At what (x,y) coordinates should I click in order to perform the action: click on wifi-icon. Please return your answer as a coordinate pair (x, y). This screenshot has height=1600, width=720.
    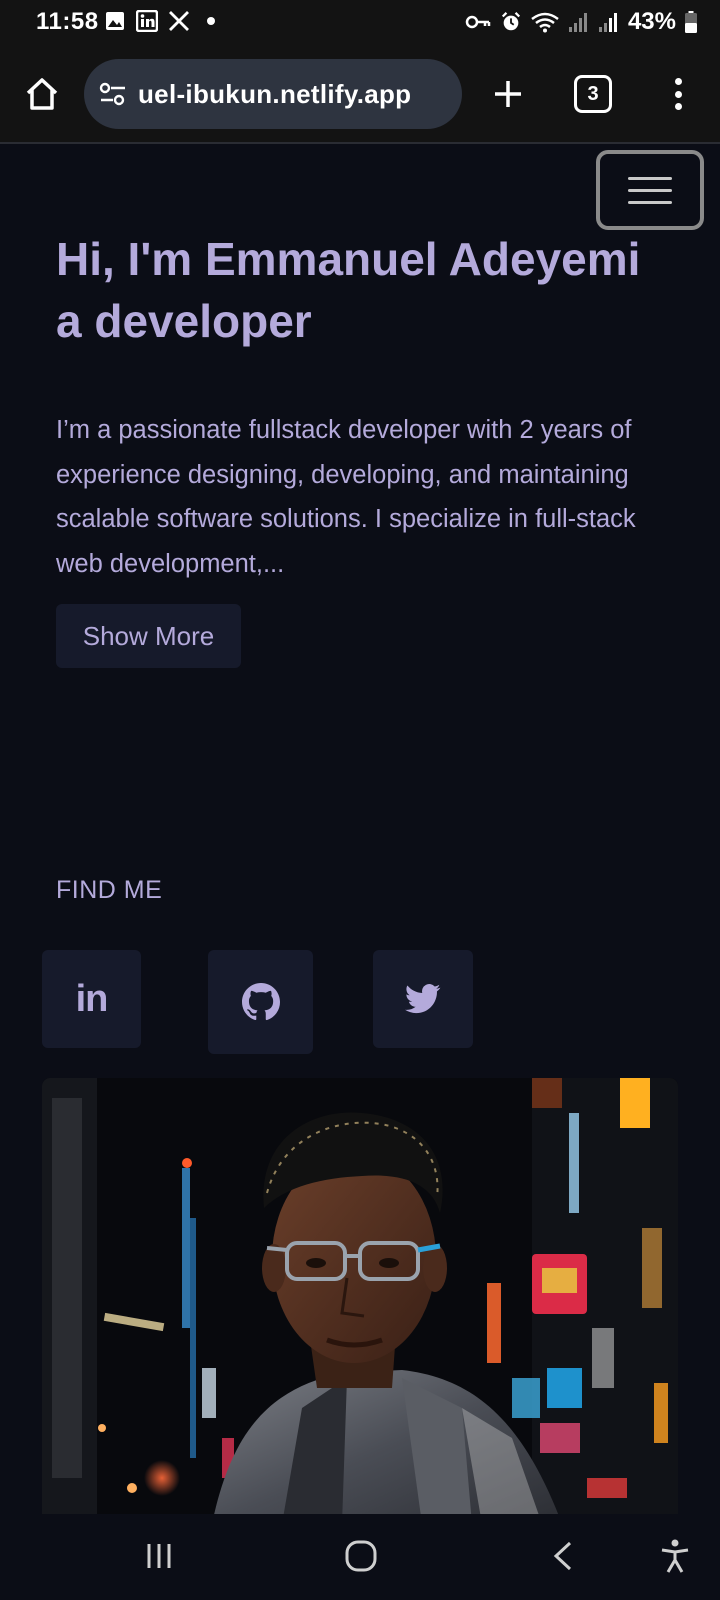
    Looking at the image, I should click on (545, 22).